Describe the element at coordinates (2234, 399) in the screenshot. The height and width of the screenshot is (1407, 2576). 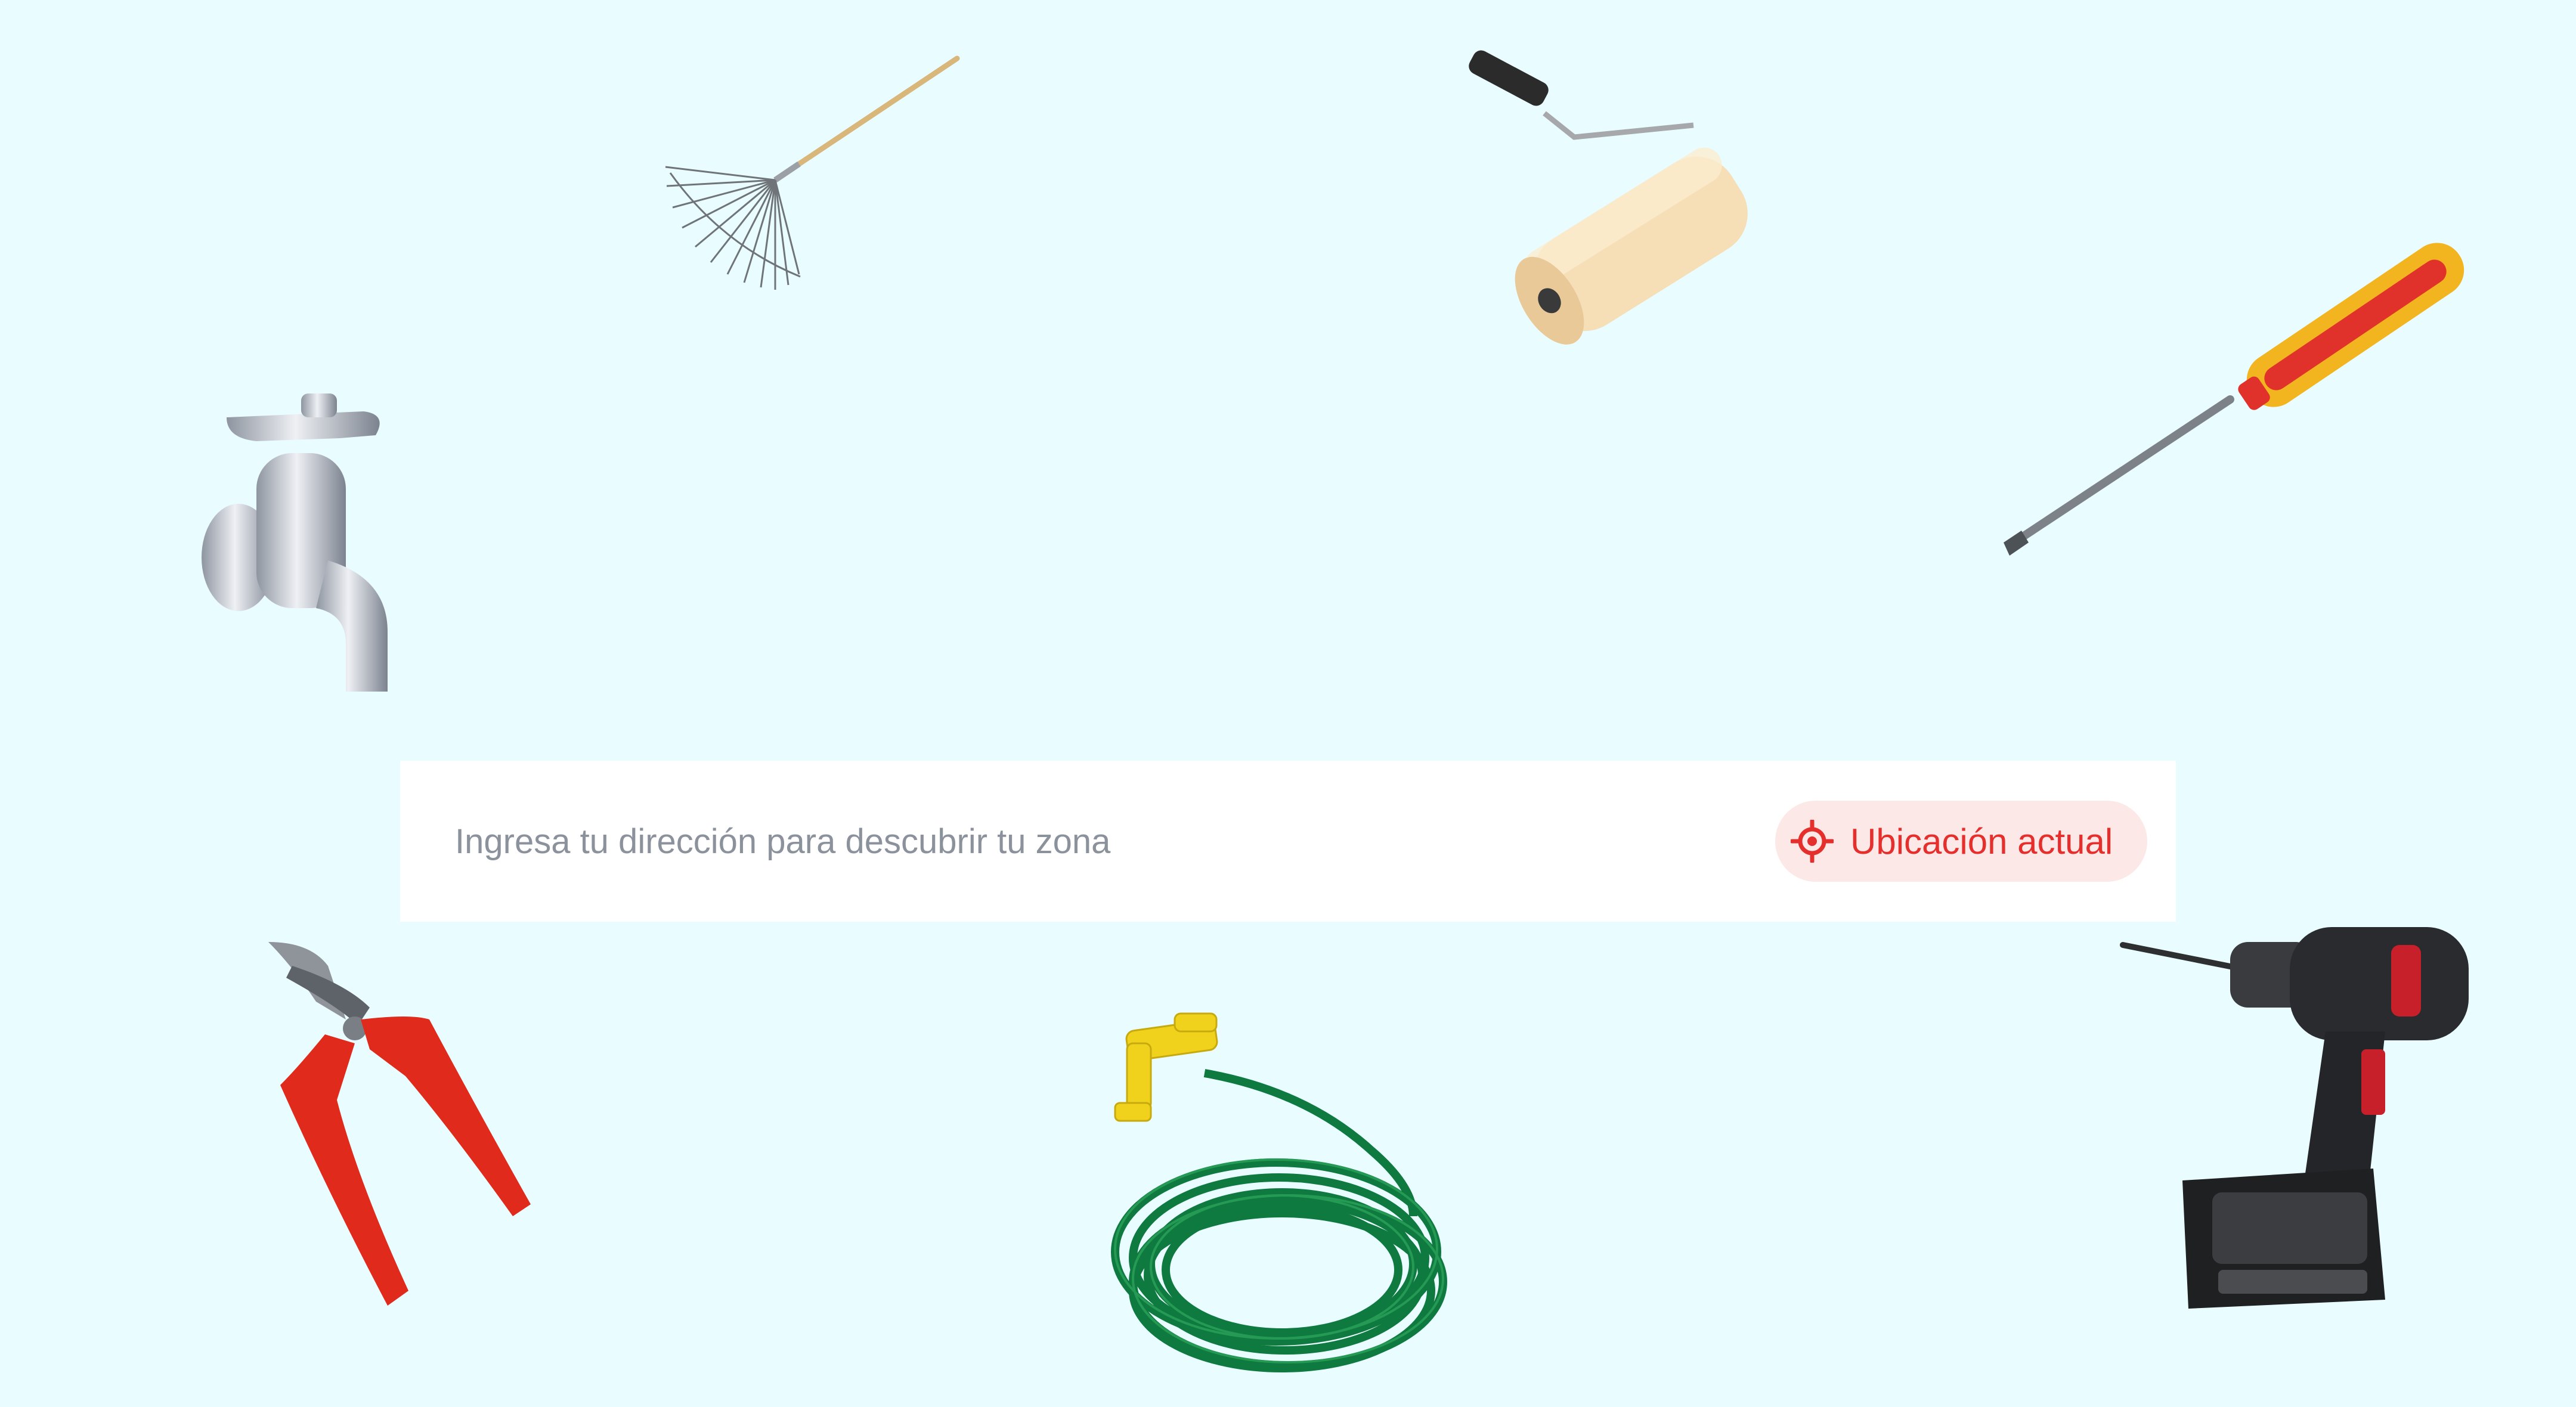
I see `screwdriver-icon` at that location.